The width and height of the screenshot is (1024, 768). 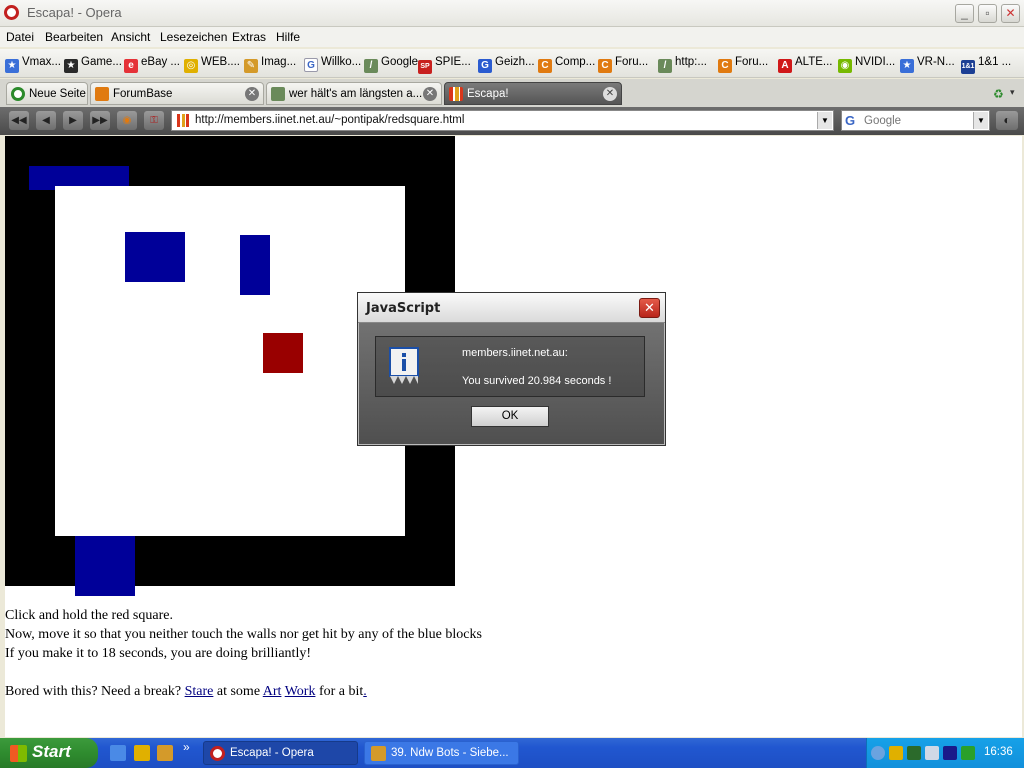 What do you see at coordinates (11, 12) in the screenshot?
I see `opera-logo-icon` at bounding box center [11, 12].